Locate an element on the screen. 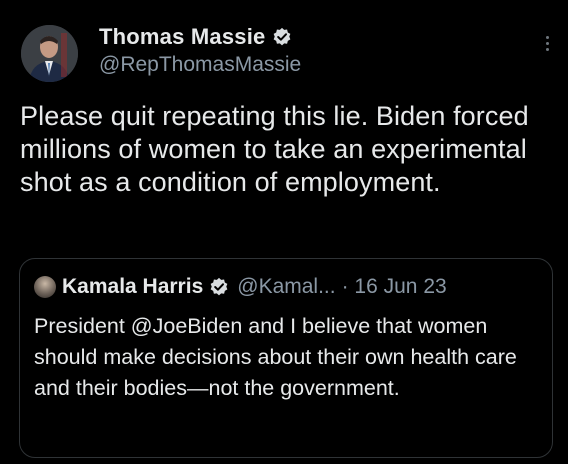  quoted-tweet-date: · 16 Jun 23 is located at coordinates (394, 287).